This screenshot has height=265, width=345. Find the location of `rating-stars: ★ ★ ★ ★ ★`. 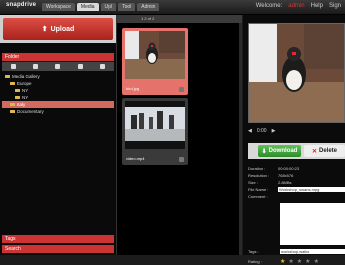

rating-stars: ★ ★ ★ ★ ★ is located at coordinates (299, 261).